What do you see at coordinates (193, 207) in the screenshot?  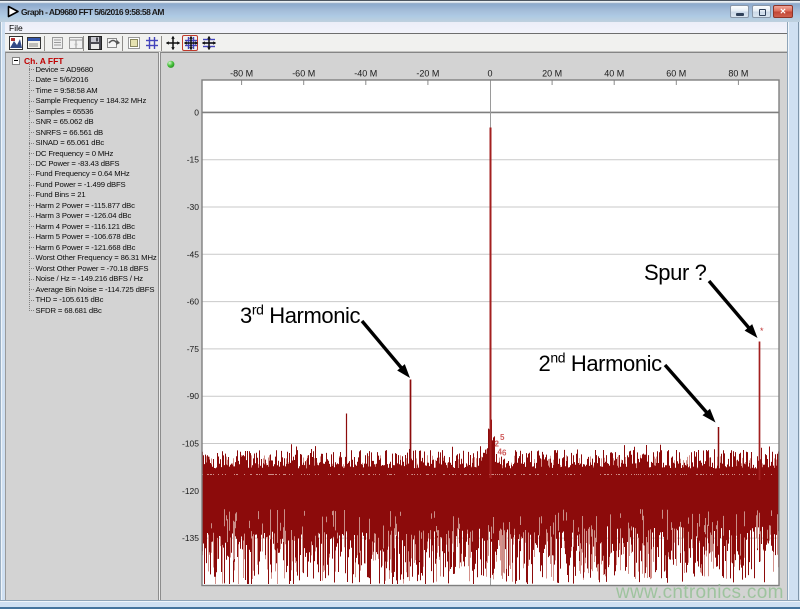 I see `svg-text: -30` at bounding box center [193, 207].